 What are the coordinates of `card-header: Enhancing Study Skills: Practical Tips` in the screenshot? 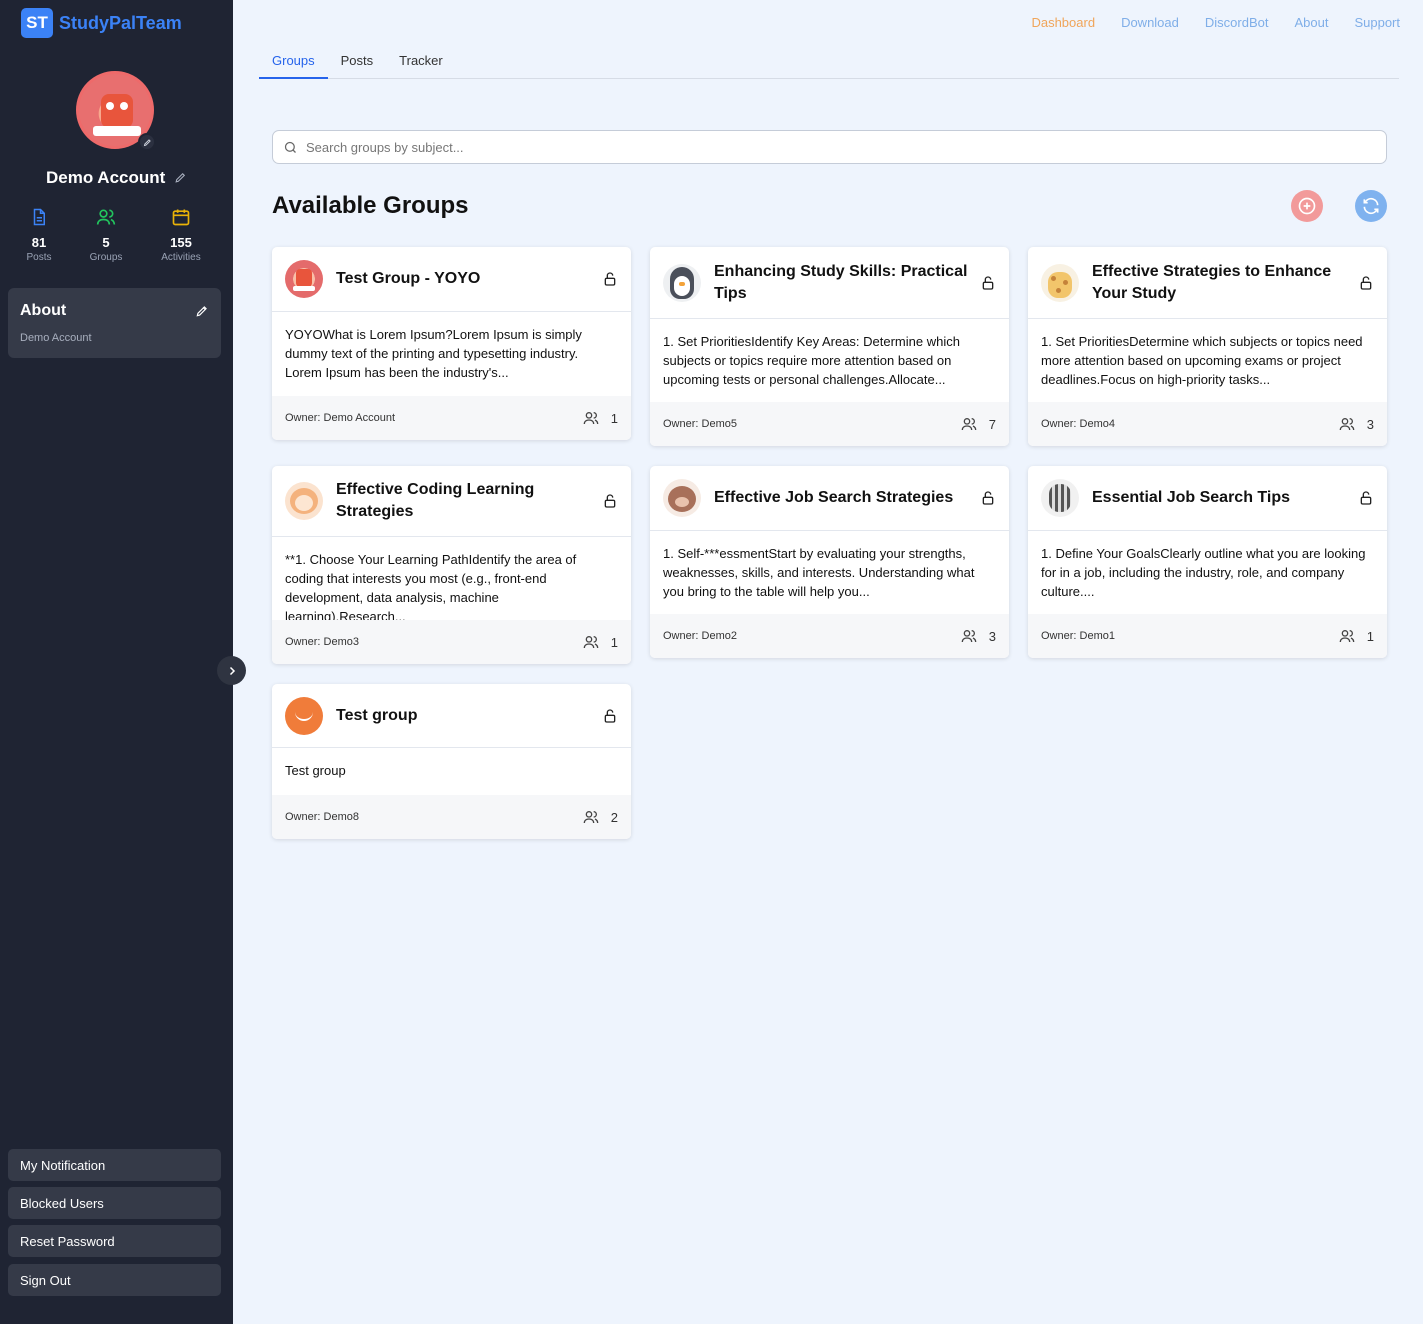 It's located at (829, 283).